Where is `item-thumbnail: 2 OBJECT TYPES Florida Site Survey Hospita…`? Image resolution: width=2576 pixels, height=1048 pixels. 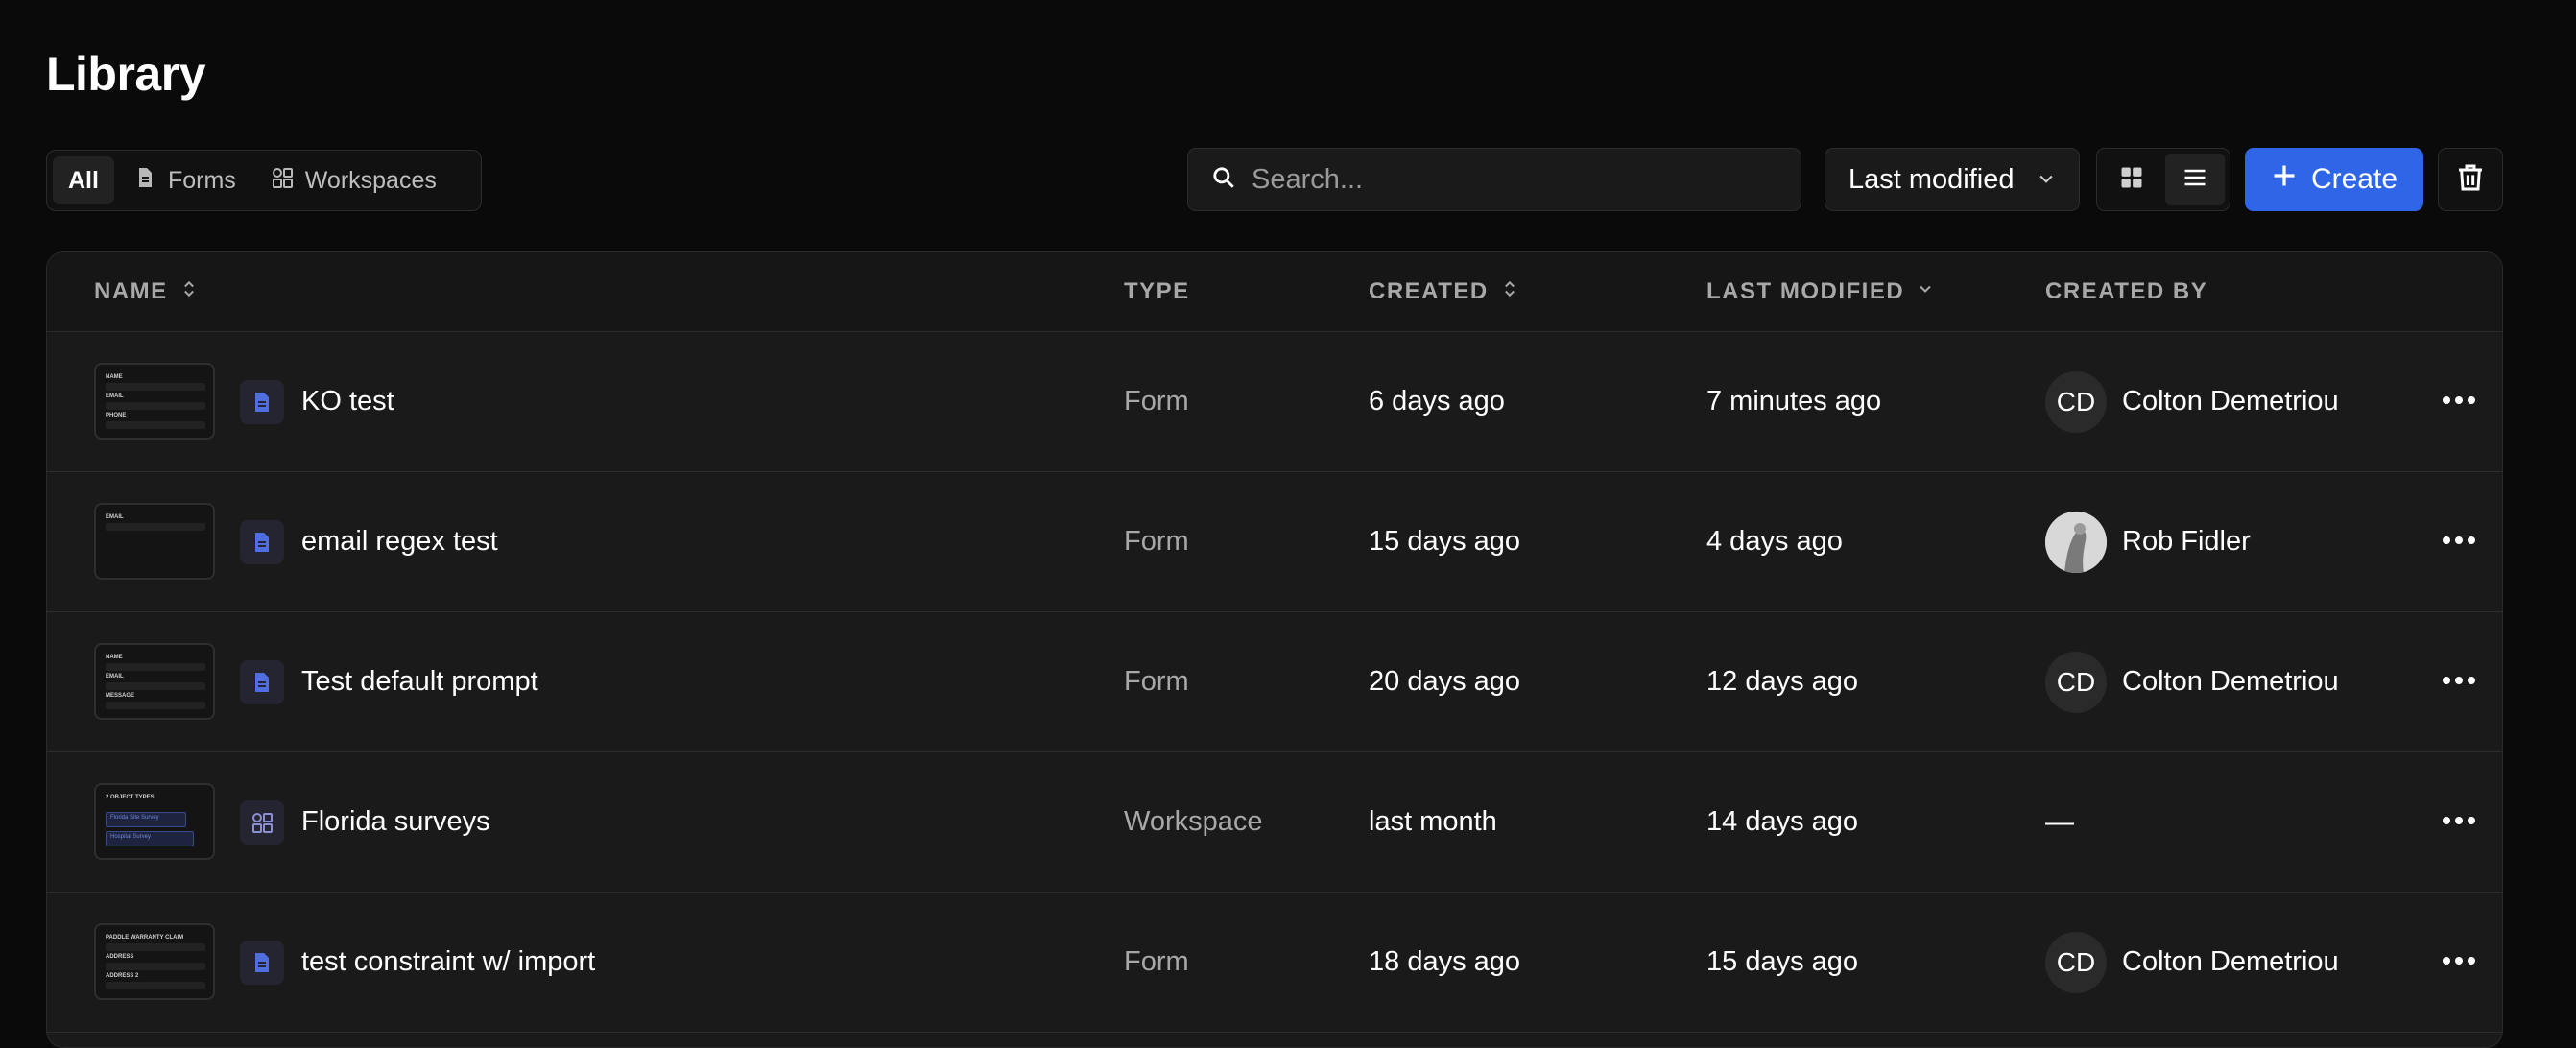 item-thumbnail: 2 OBJECT TYPES Florida Site Survey Hospita… is located at coordinates (154, 821).